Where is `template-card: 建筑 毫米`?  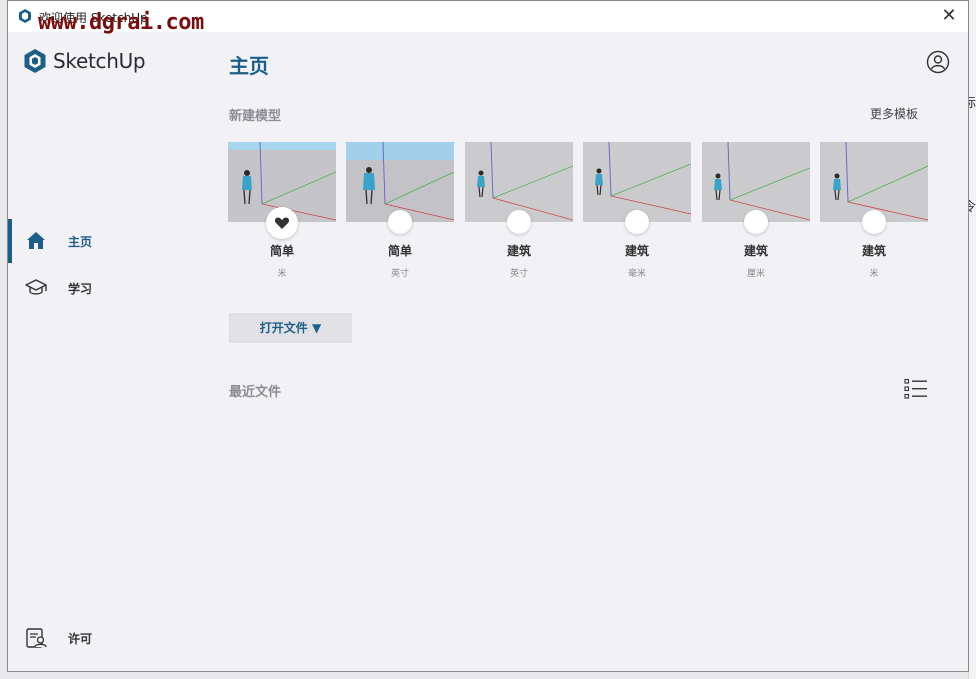
template-card: 建筑 毫米 is located at coordinates (637, 210).